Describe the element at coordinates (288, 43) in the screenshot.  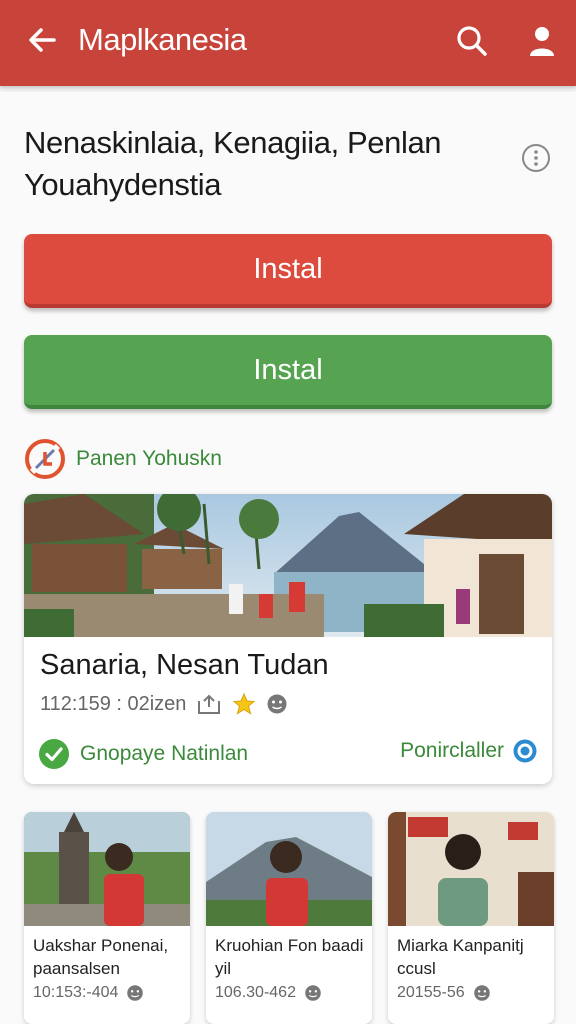
I see `app-bar: Maplkanesia` at that location.